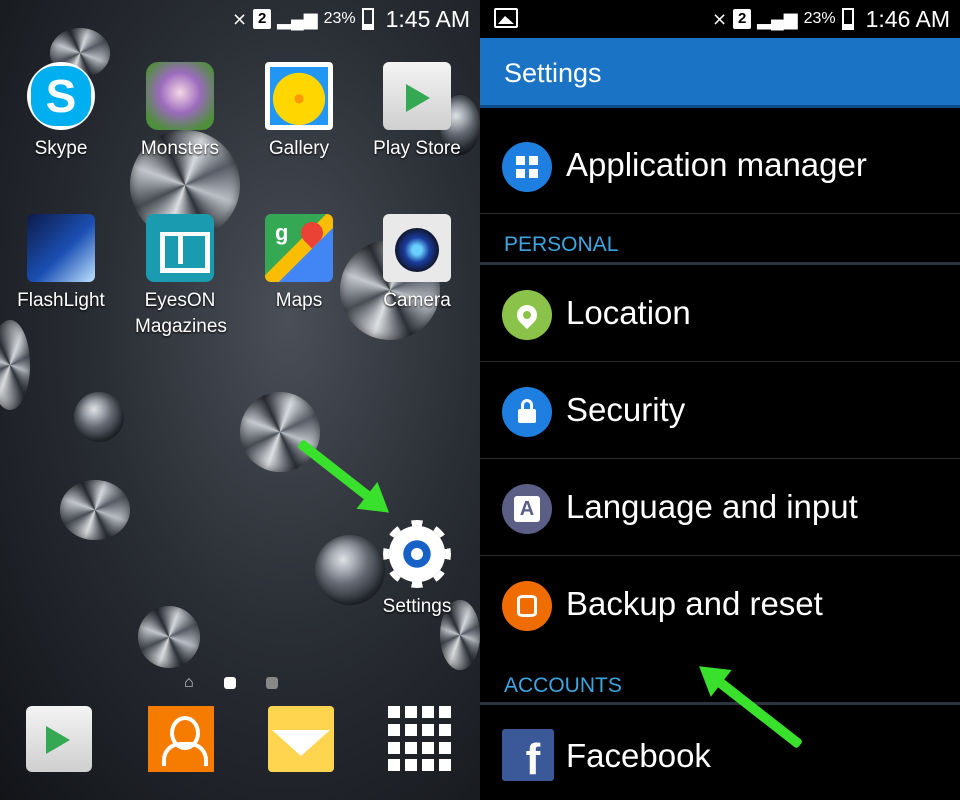  I want to click on backup-icon, so click(527, 606).